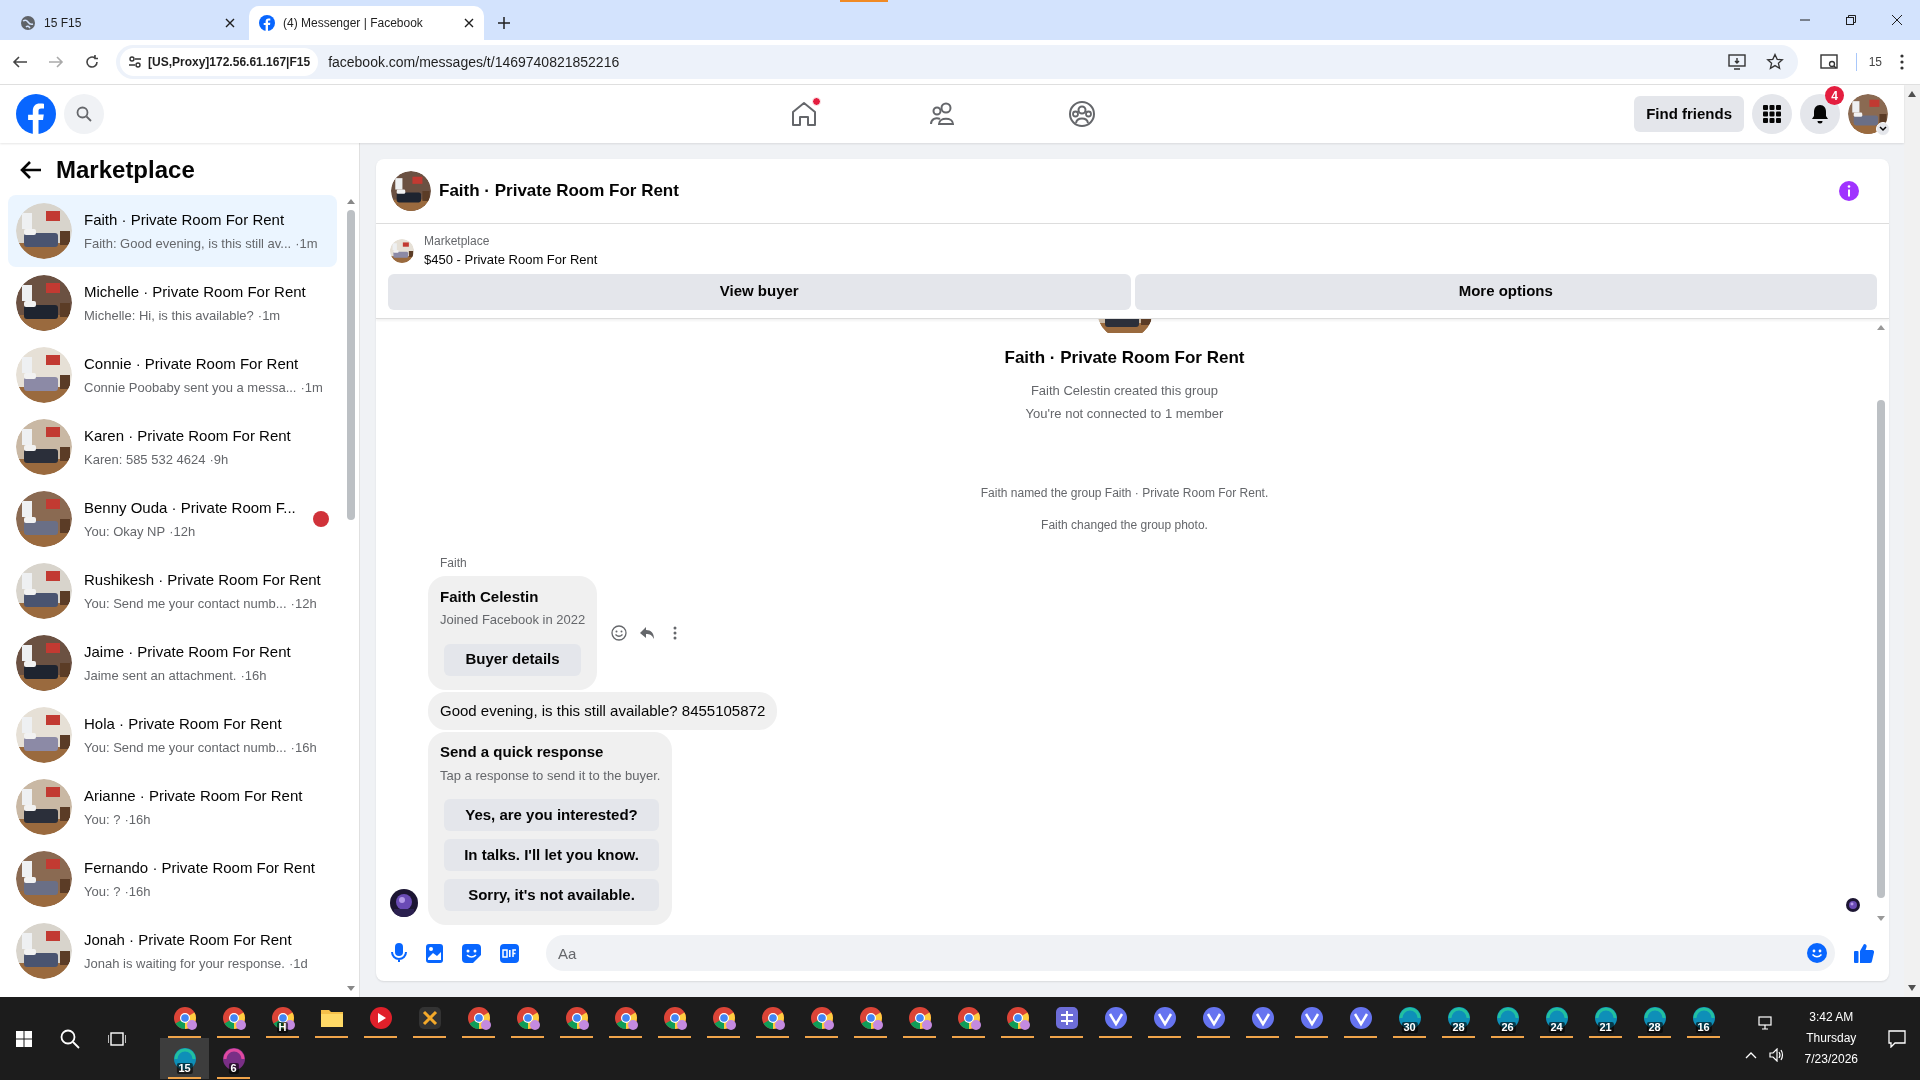  Describe the element at coordinates (1190, 953) in the screenshot. I see `message-input: Aa` at that location.